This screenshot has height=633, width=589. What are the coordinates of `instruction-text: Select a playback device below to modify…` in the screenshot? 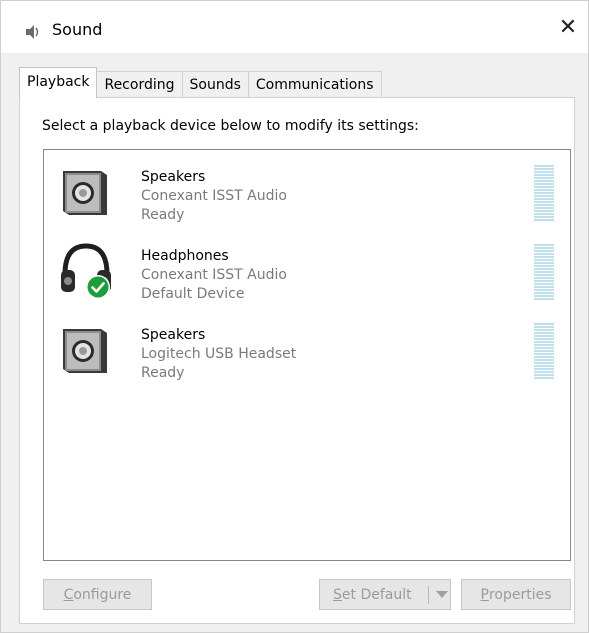 It's located at (230, 126).